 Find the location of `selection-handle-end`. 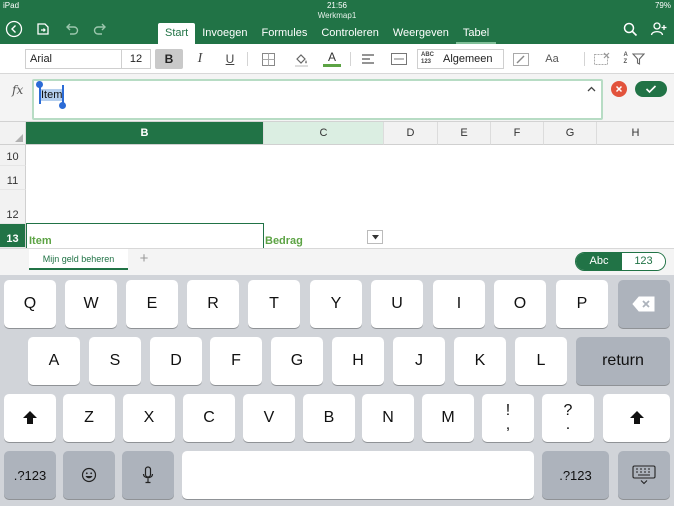

selection-handle-end is located at coordinates (62, 105).